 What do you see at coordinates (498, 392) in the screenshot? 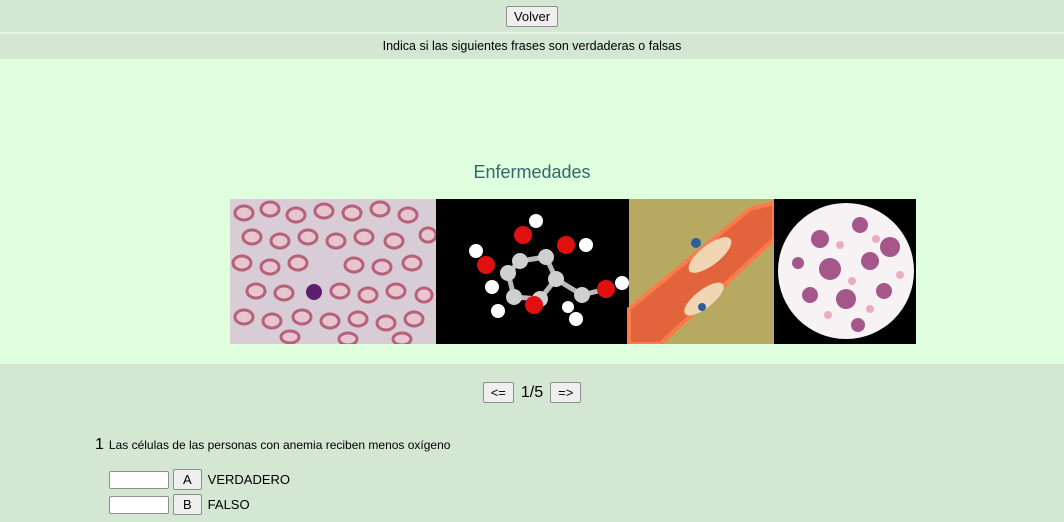
I see `prev-page-button: <=` at bounding box center [498, 392].